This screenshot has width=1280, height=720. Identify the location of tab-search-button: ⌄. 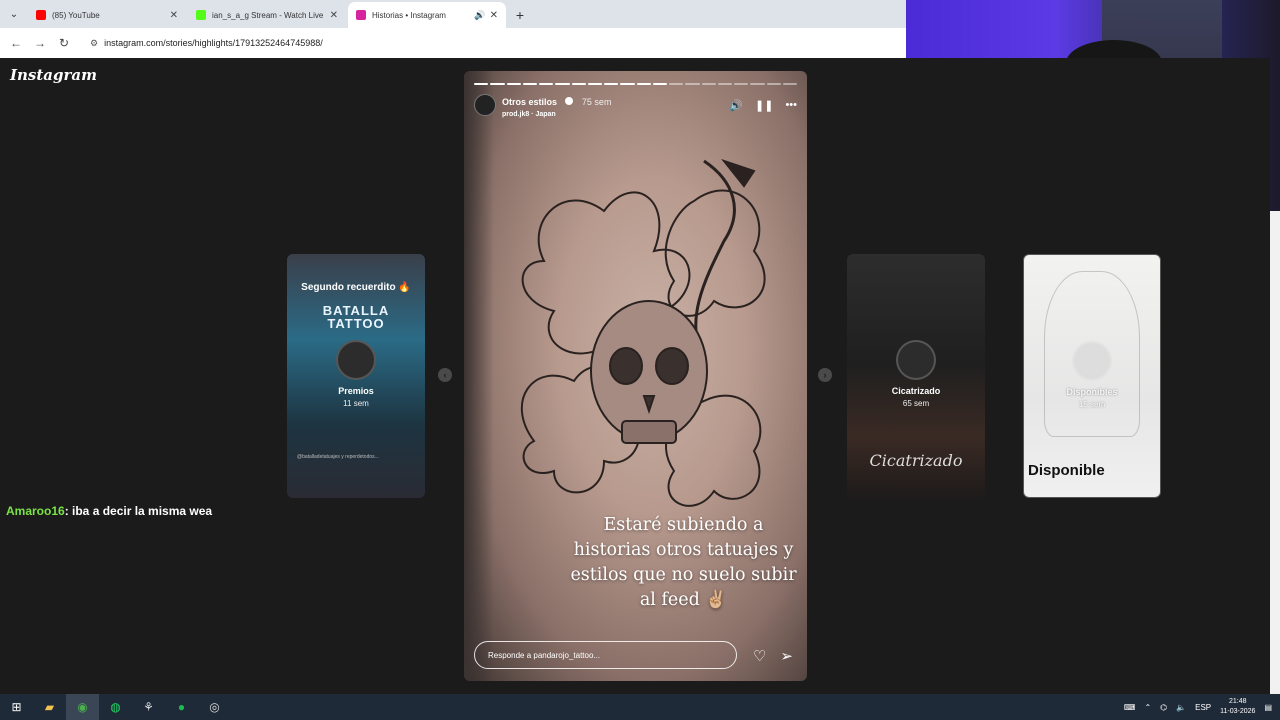
(14, 14).